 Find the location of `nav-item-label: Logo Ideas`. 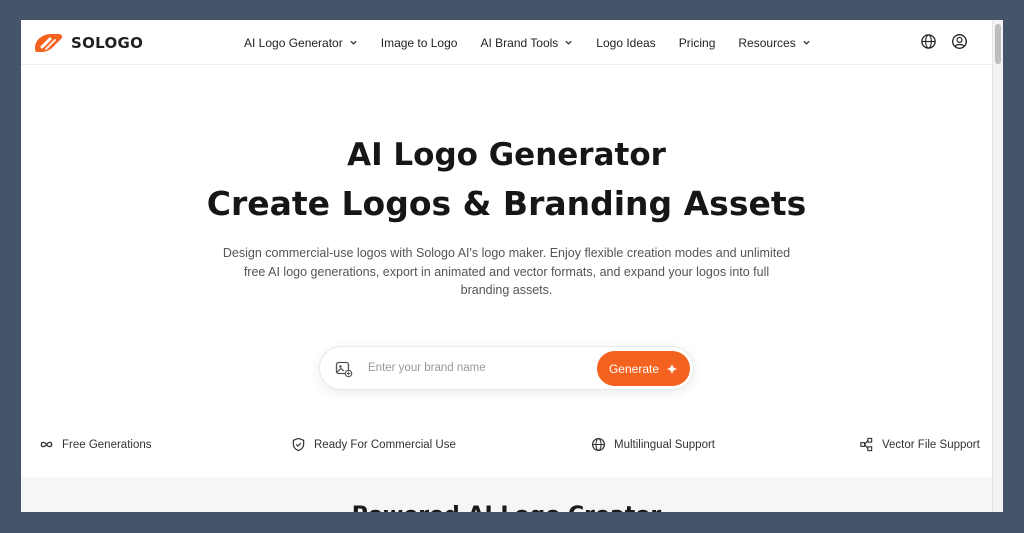

nav-item-label: Logo Ideas is located at coordinates (626, 42).